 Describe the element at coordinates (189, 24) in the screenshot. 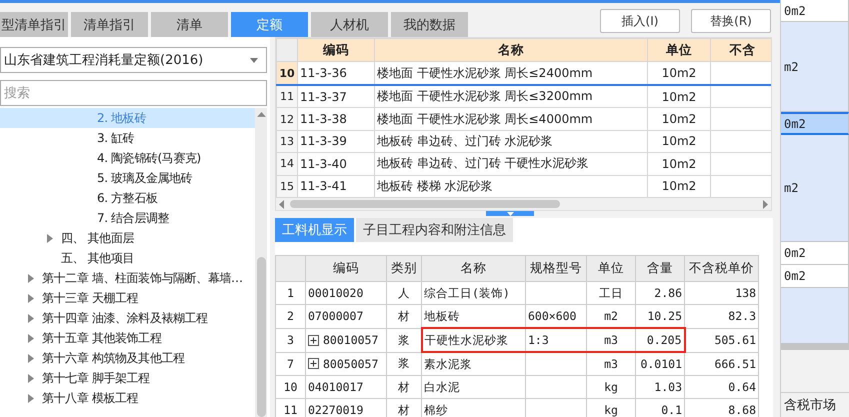

I see `tab: 清单` at that location.